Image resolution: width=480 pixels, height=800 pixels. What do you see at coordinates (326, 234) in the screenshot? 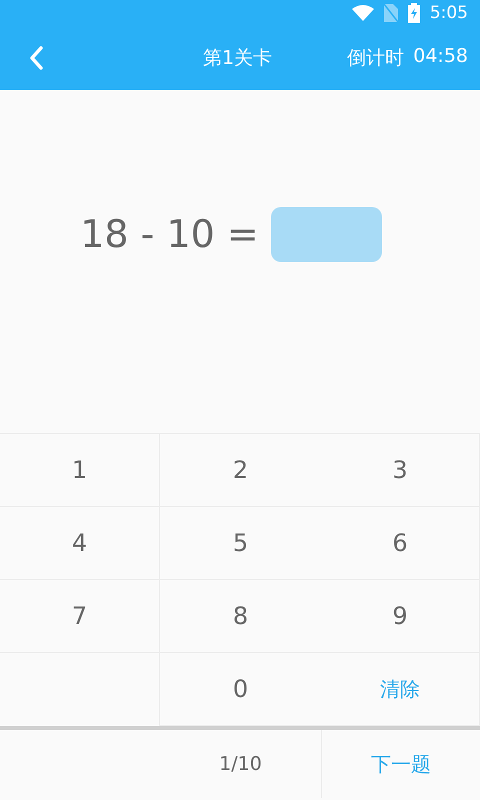
I see `answer-field` at bounding box center [326, 234].